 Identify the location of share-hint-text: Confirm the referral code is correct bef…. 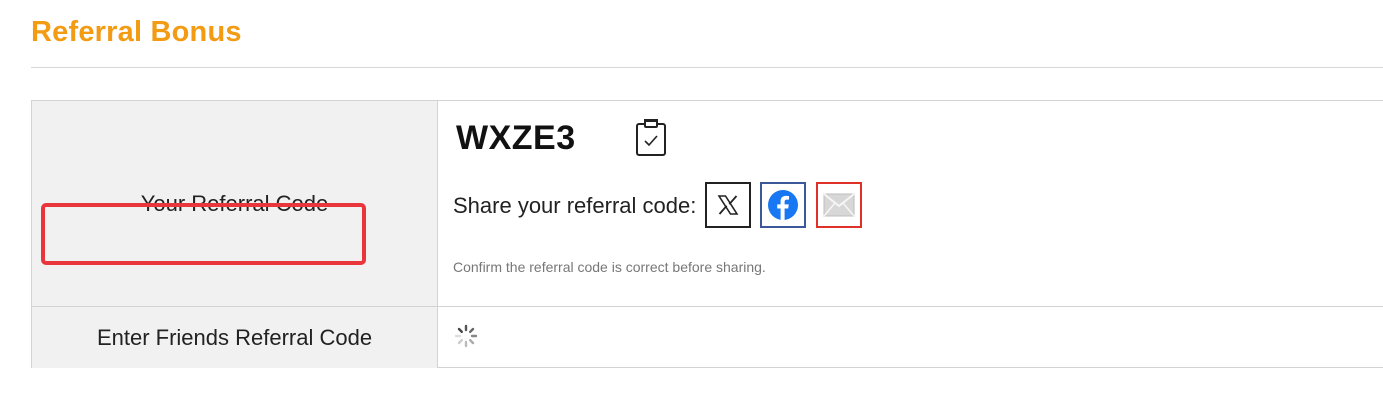
(609, 267).